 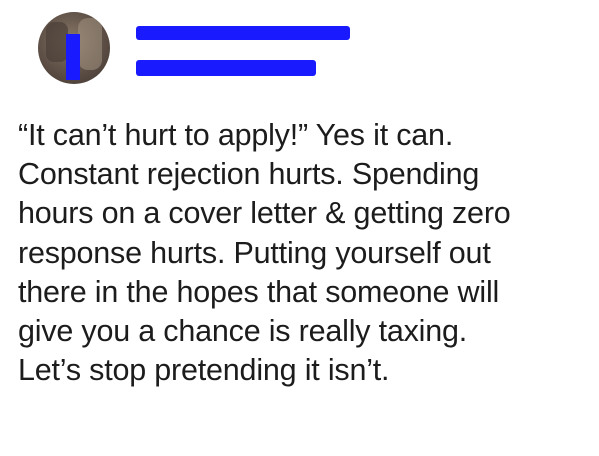 I want to click on avatar, so click(x=74, y=48).